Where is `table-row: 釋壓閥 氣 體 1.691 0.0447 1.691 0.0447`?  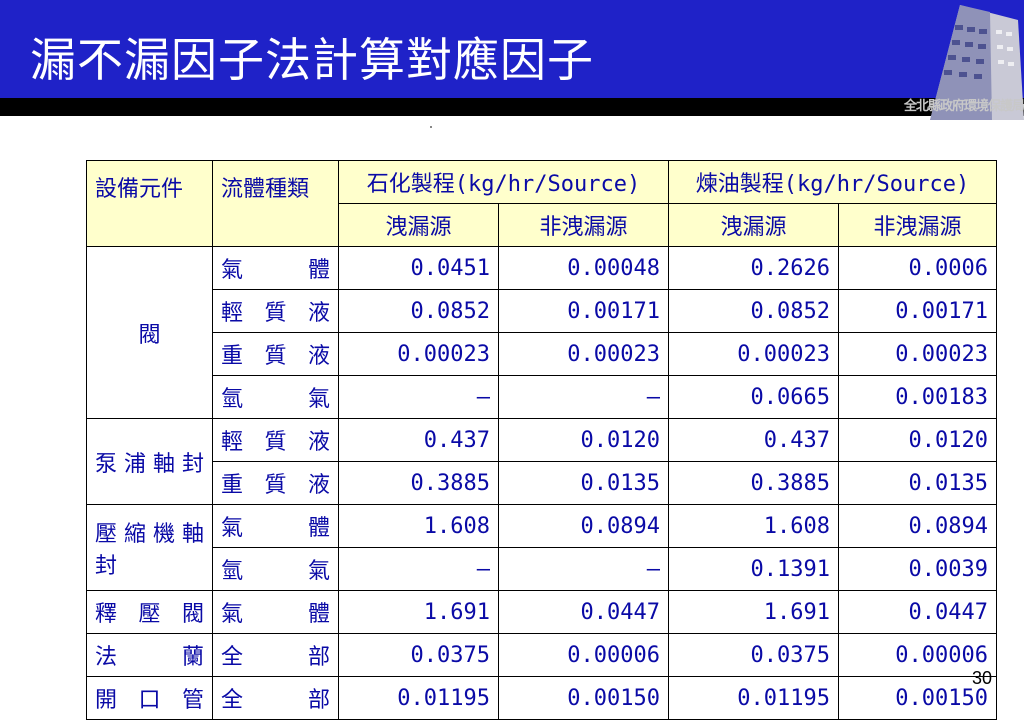 table-row: 釋壓閥 氣 體 1.691 0.0447 1.691 0.0447 is located at coordinates (541, 612).